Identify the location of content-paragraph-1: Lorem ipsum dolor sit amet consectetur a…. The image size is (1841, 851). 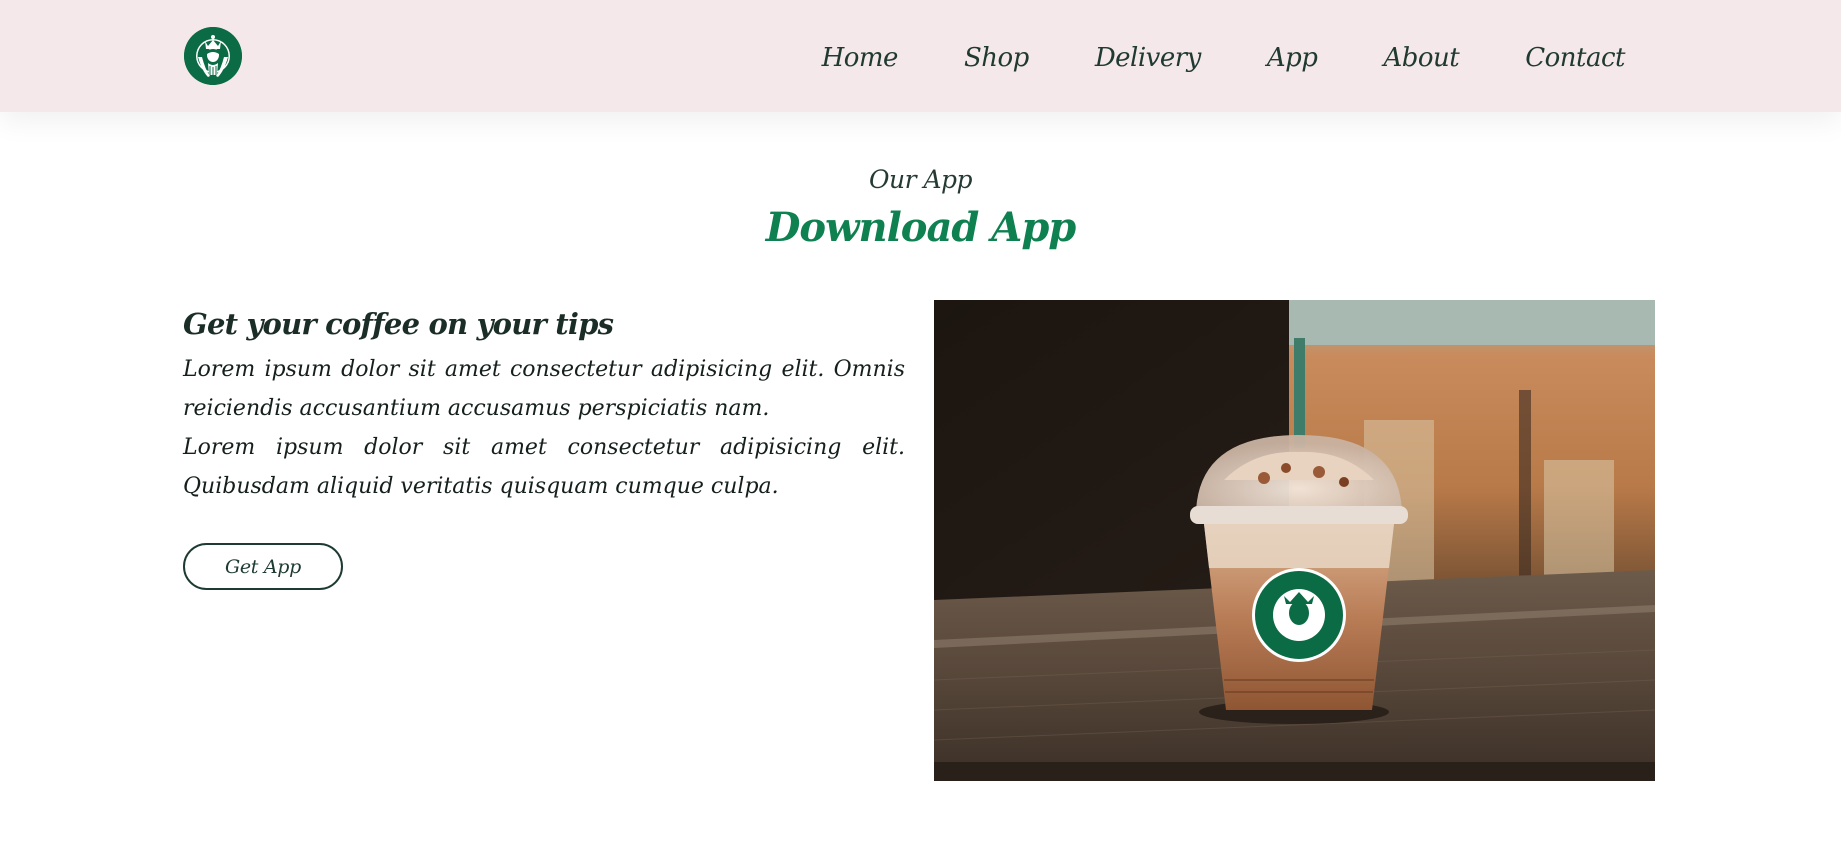
(544, 389).